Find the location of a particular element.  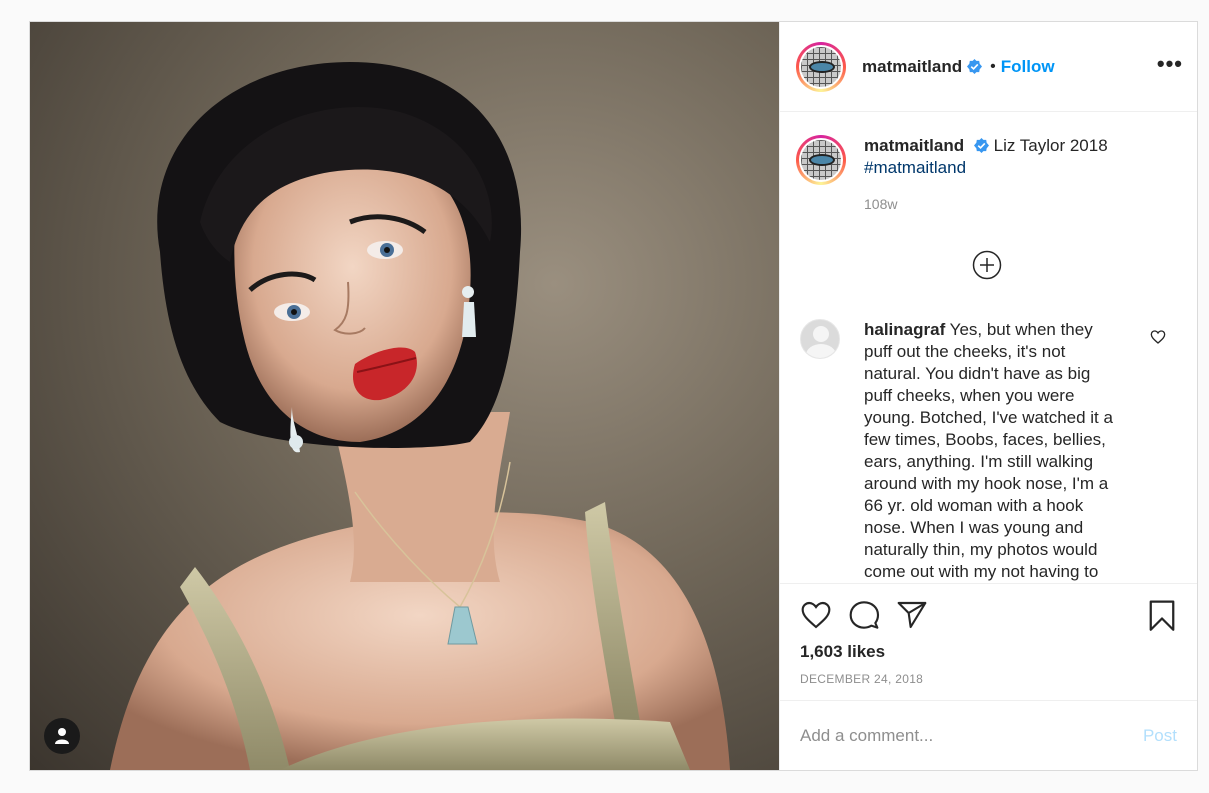

commenter-avatar is located at coordinates (820, 339).